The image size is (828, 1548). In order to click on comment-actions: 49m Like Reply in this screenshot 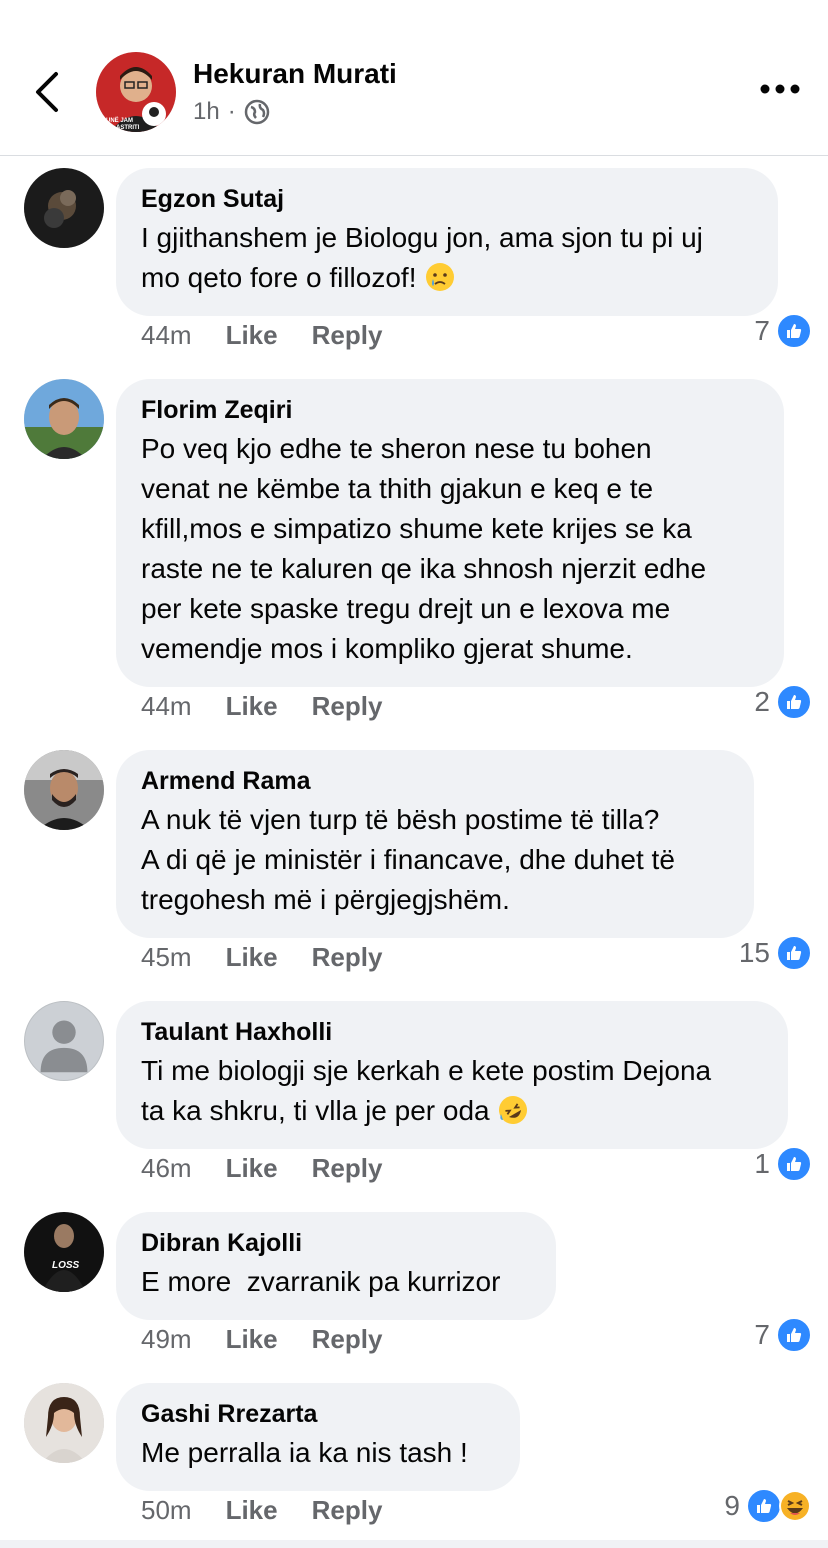, I will do `click(261, 1339)`.